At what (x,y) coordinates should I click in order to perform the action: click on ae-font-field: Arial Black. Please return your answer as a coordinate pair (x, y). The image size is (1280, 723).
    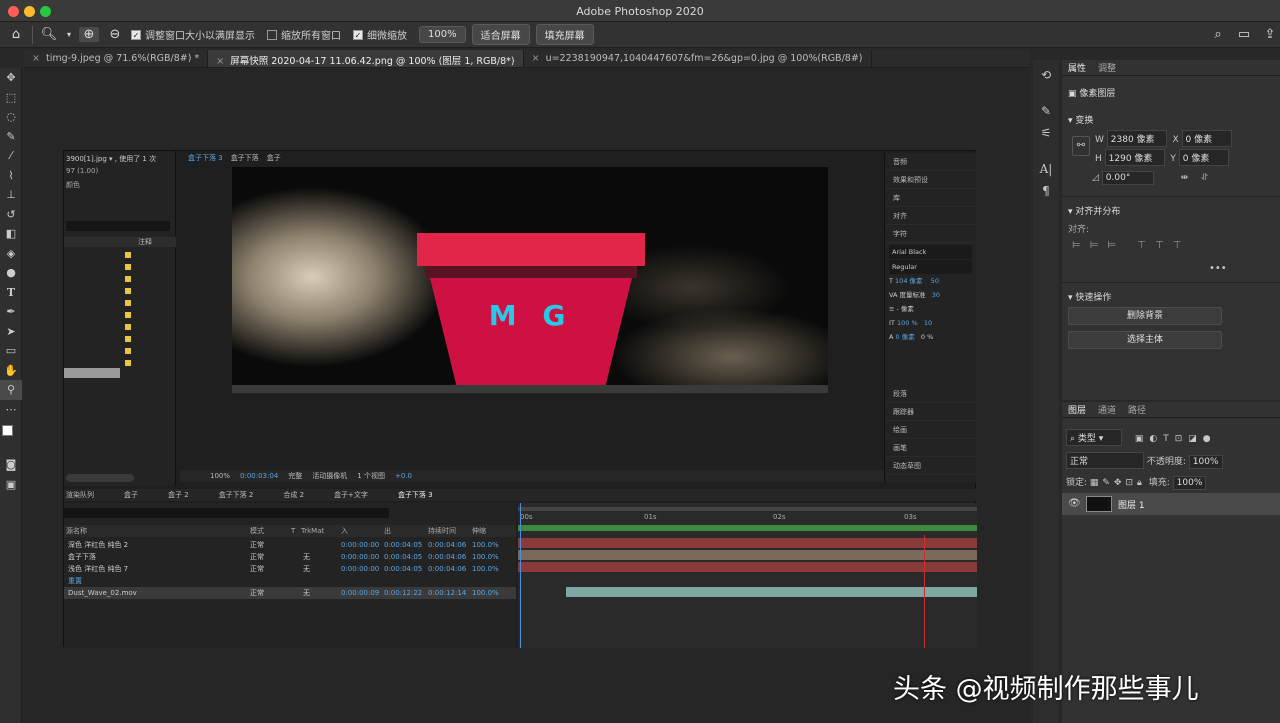
    Looking at the image, I should click on (930, 252).